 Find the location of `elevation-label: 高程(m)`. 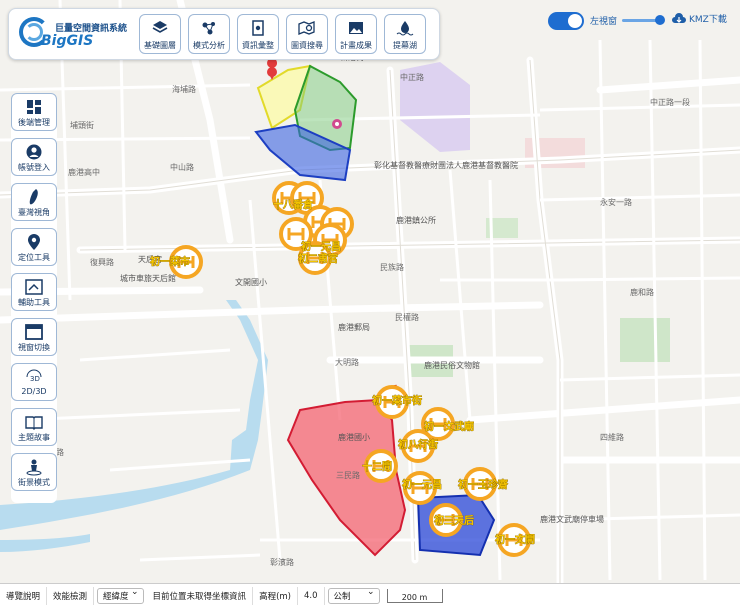

elevation-label: 高程(m) is located at coordinates (275, 595).